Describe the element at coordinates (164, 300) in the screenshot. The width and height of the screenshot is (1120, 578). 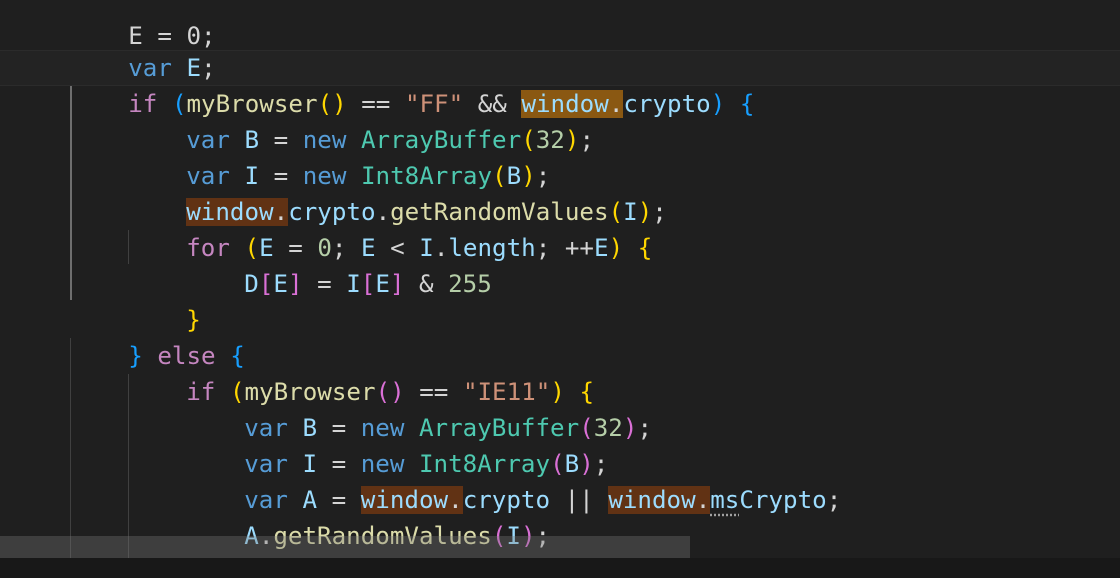
I see `code-line-9: }` at that location.